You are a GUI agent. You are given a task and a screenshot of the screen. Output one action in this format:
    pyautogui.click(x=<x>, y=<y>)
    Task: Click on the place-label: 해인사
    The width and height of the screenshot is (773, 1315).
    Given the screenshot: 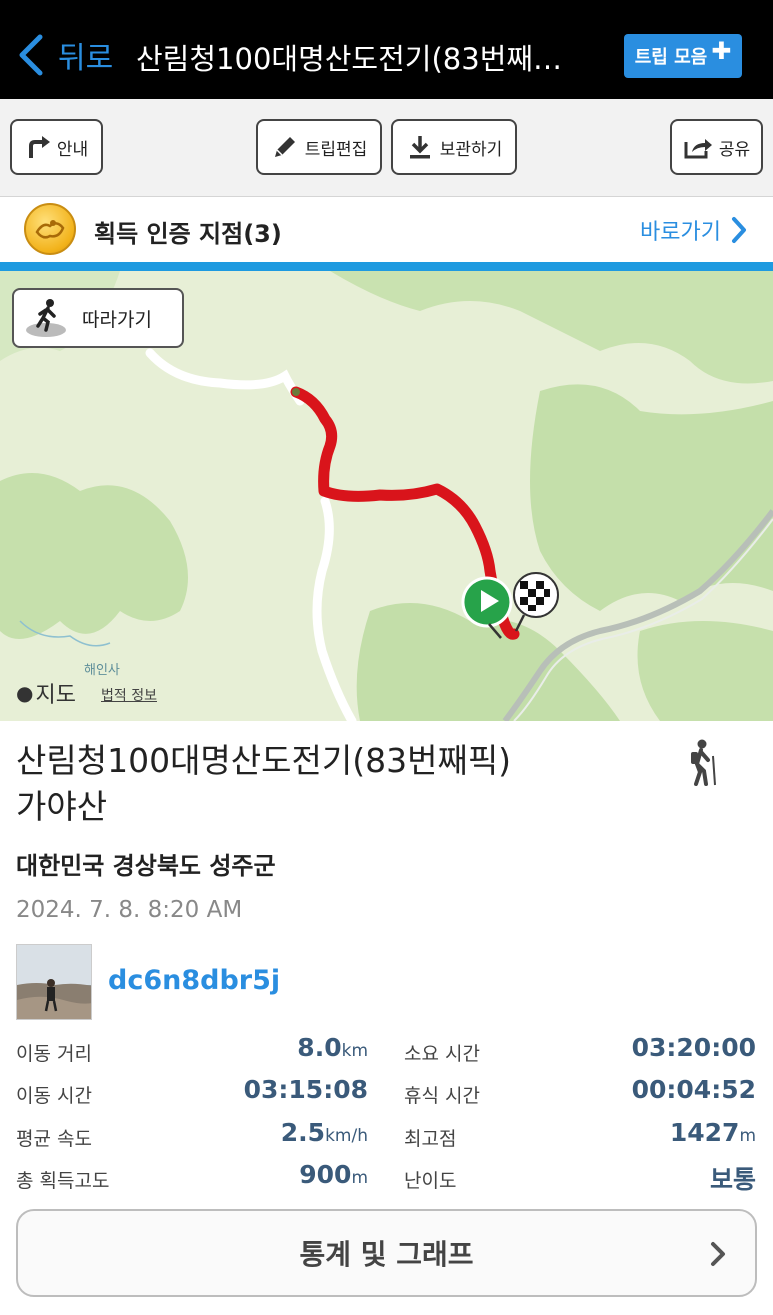 What is the action you would take?
    pyautogui.click(x=102, y=670)
    